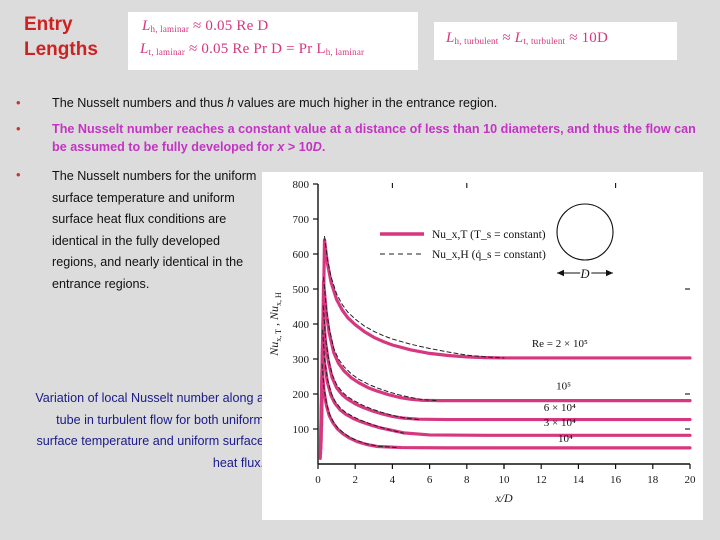  I want to click on tube-diameter-icon: D, so click(585, 243).